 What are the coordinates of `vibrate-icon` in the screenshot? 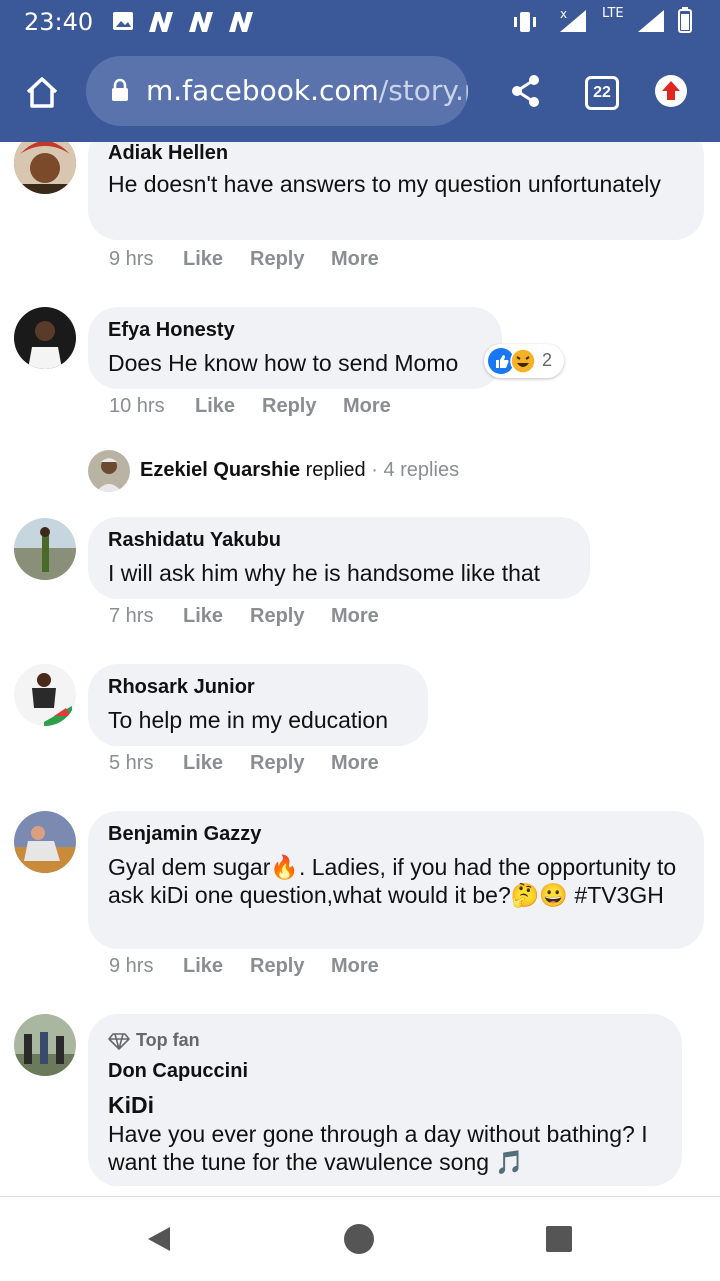 It's located at (525, 22).